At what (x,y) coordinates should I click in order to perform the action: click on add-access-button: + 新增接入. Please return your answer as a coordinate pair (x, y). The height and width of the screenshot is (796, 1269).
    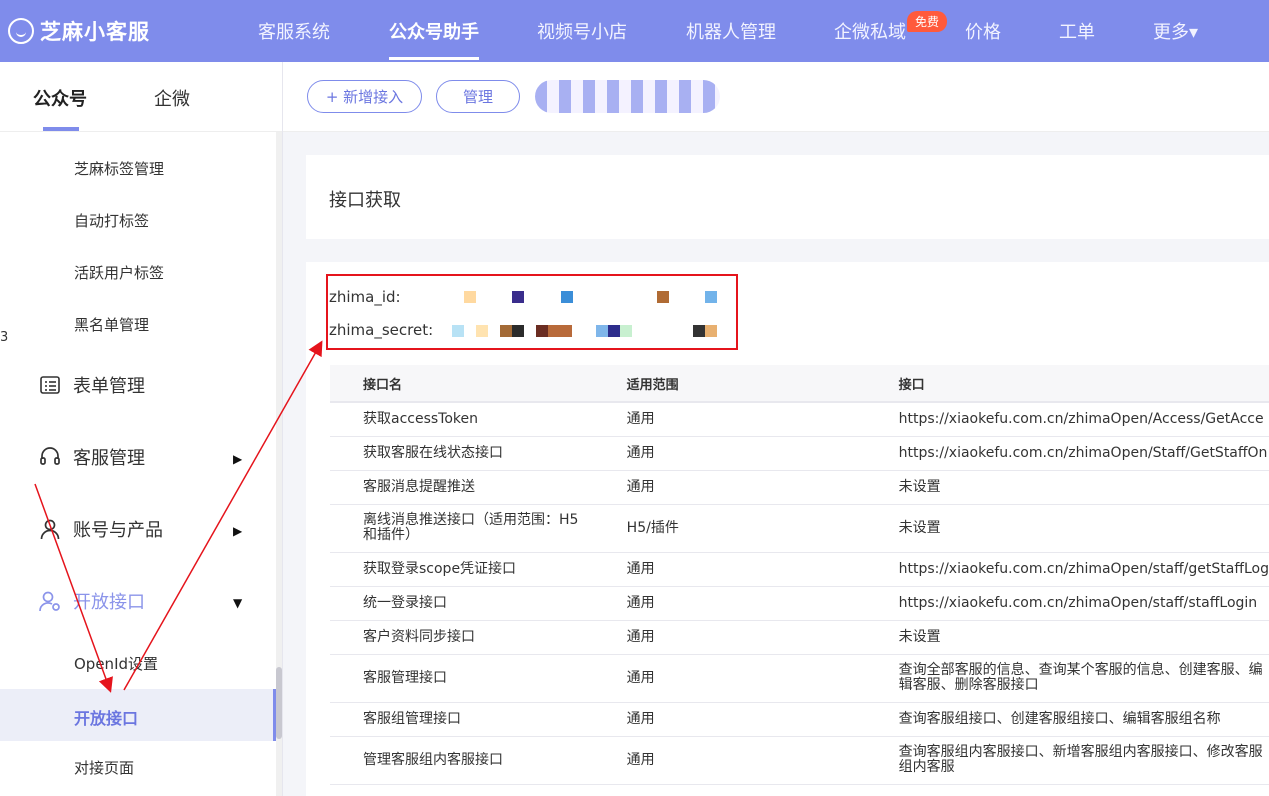
    Looking at the image, I should click on (364, 96).